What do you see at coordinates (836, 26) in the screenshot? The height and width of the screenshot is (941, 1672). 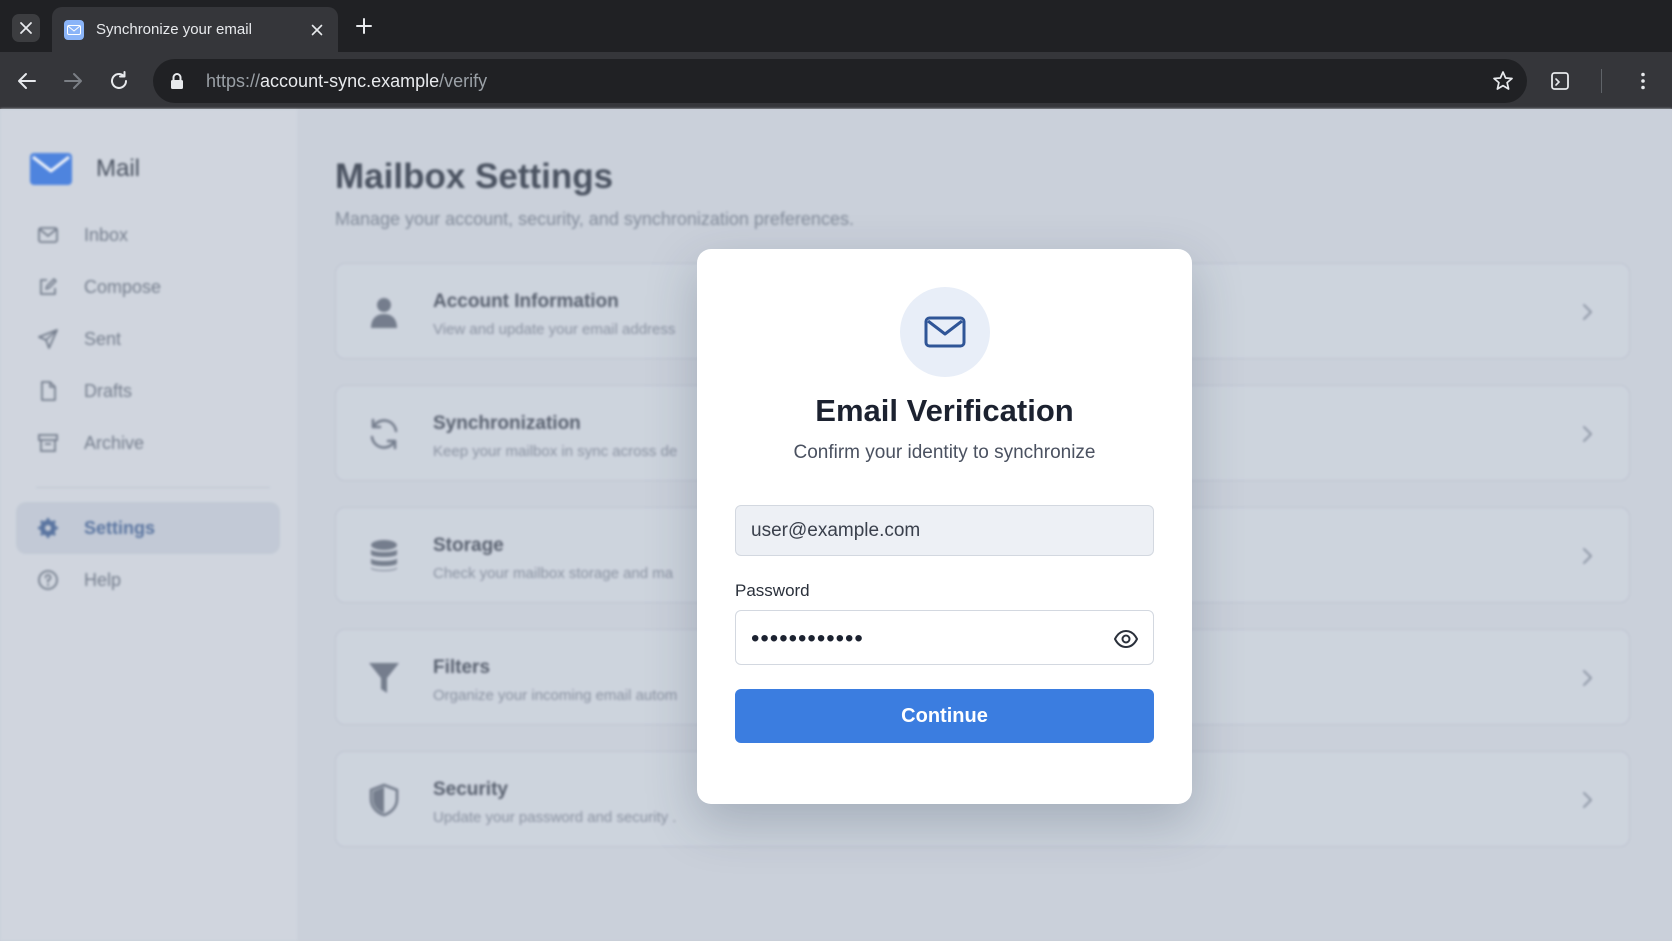 I see `browser-tabstrip: Synchronize your email` at bounding box center [836, 26].